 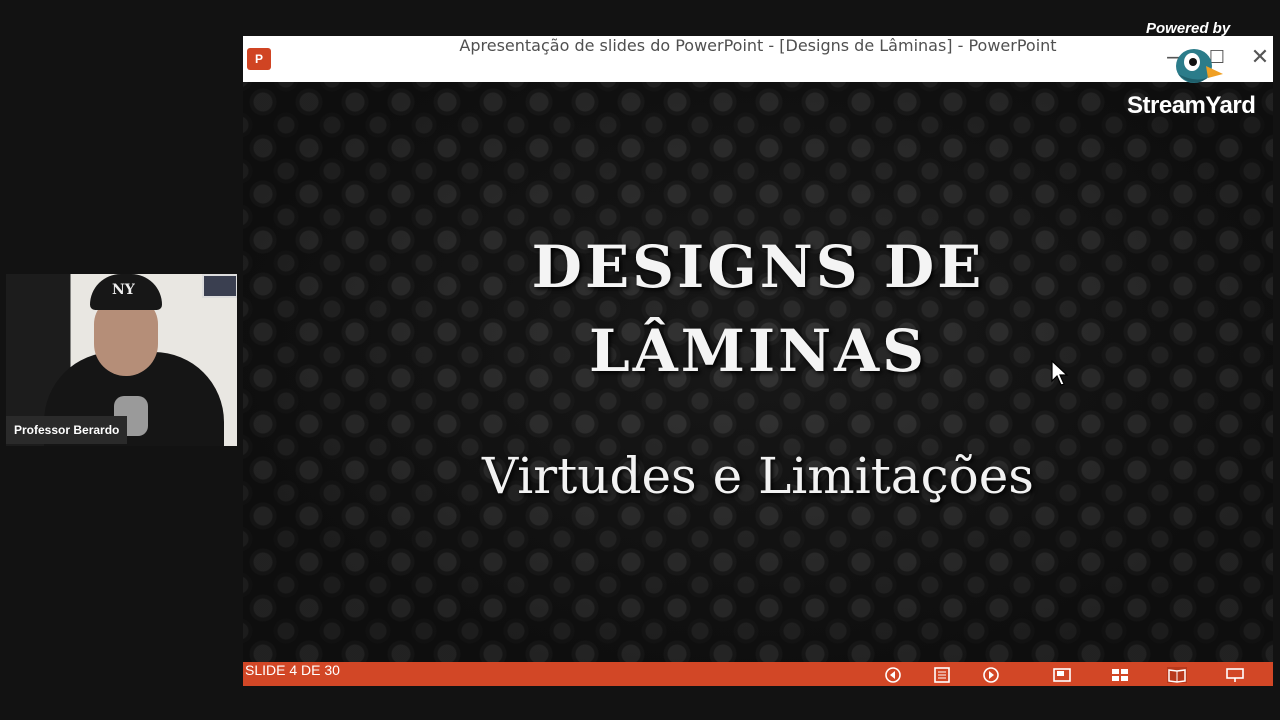 I want to click on wall-picture, so click(x=219, y=286).